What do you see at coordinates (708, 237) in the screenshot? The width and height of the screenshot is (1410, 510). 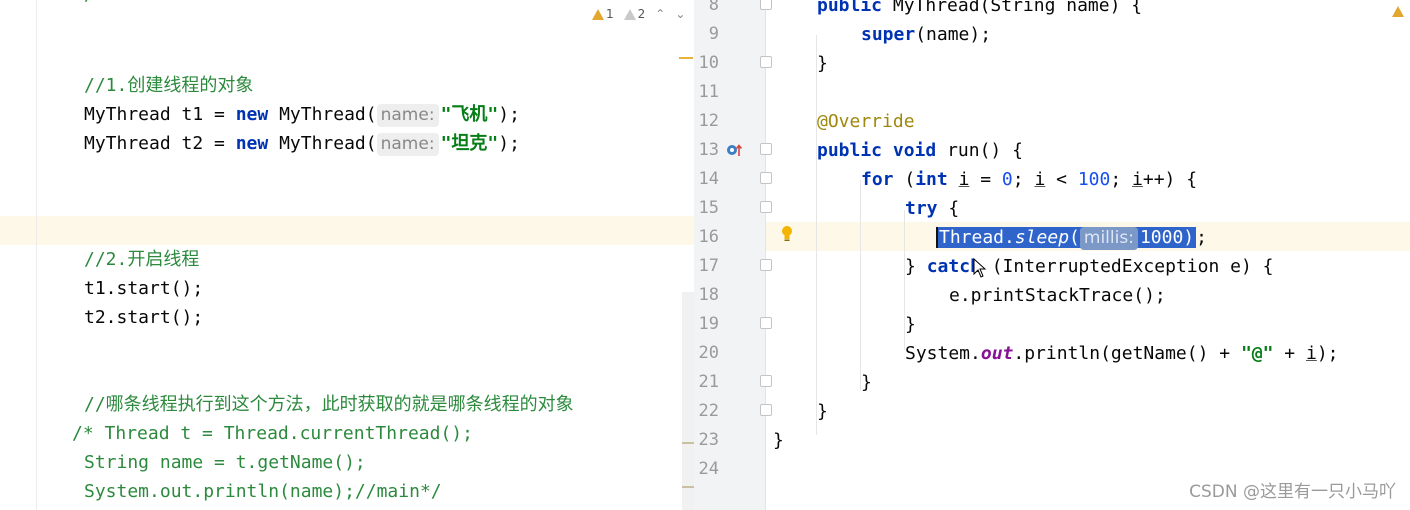 I see `line-number: 16` at bounding box center [708, 237].